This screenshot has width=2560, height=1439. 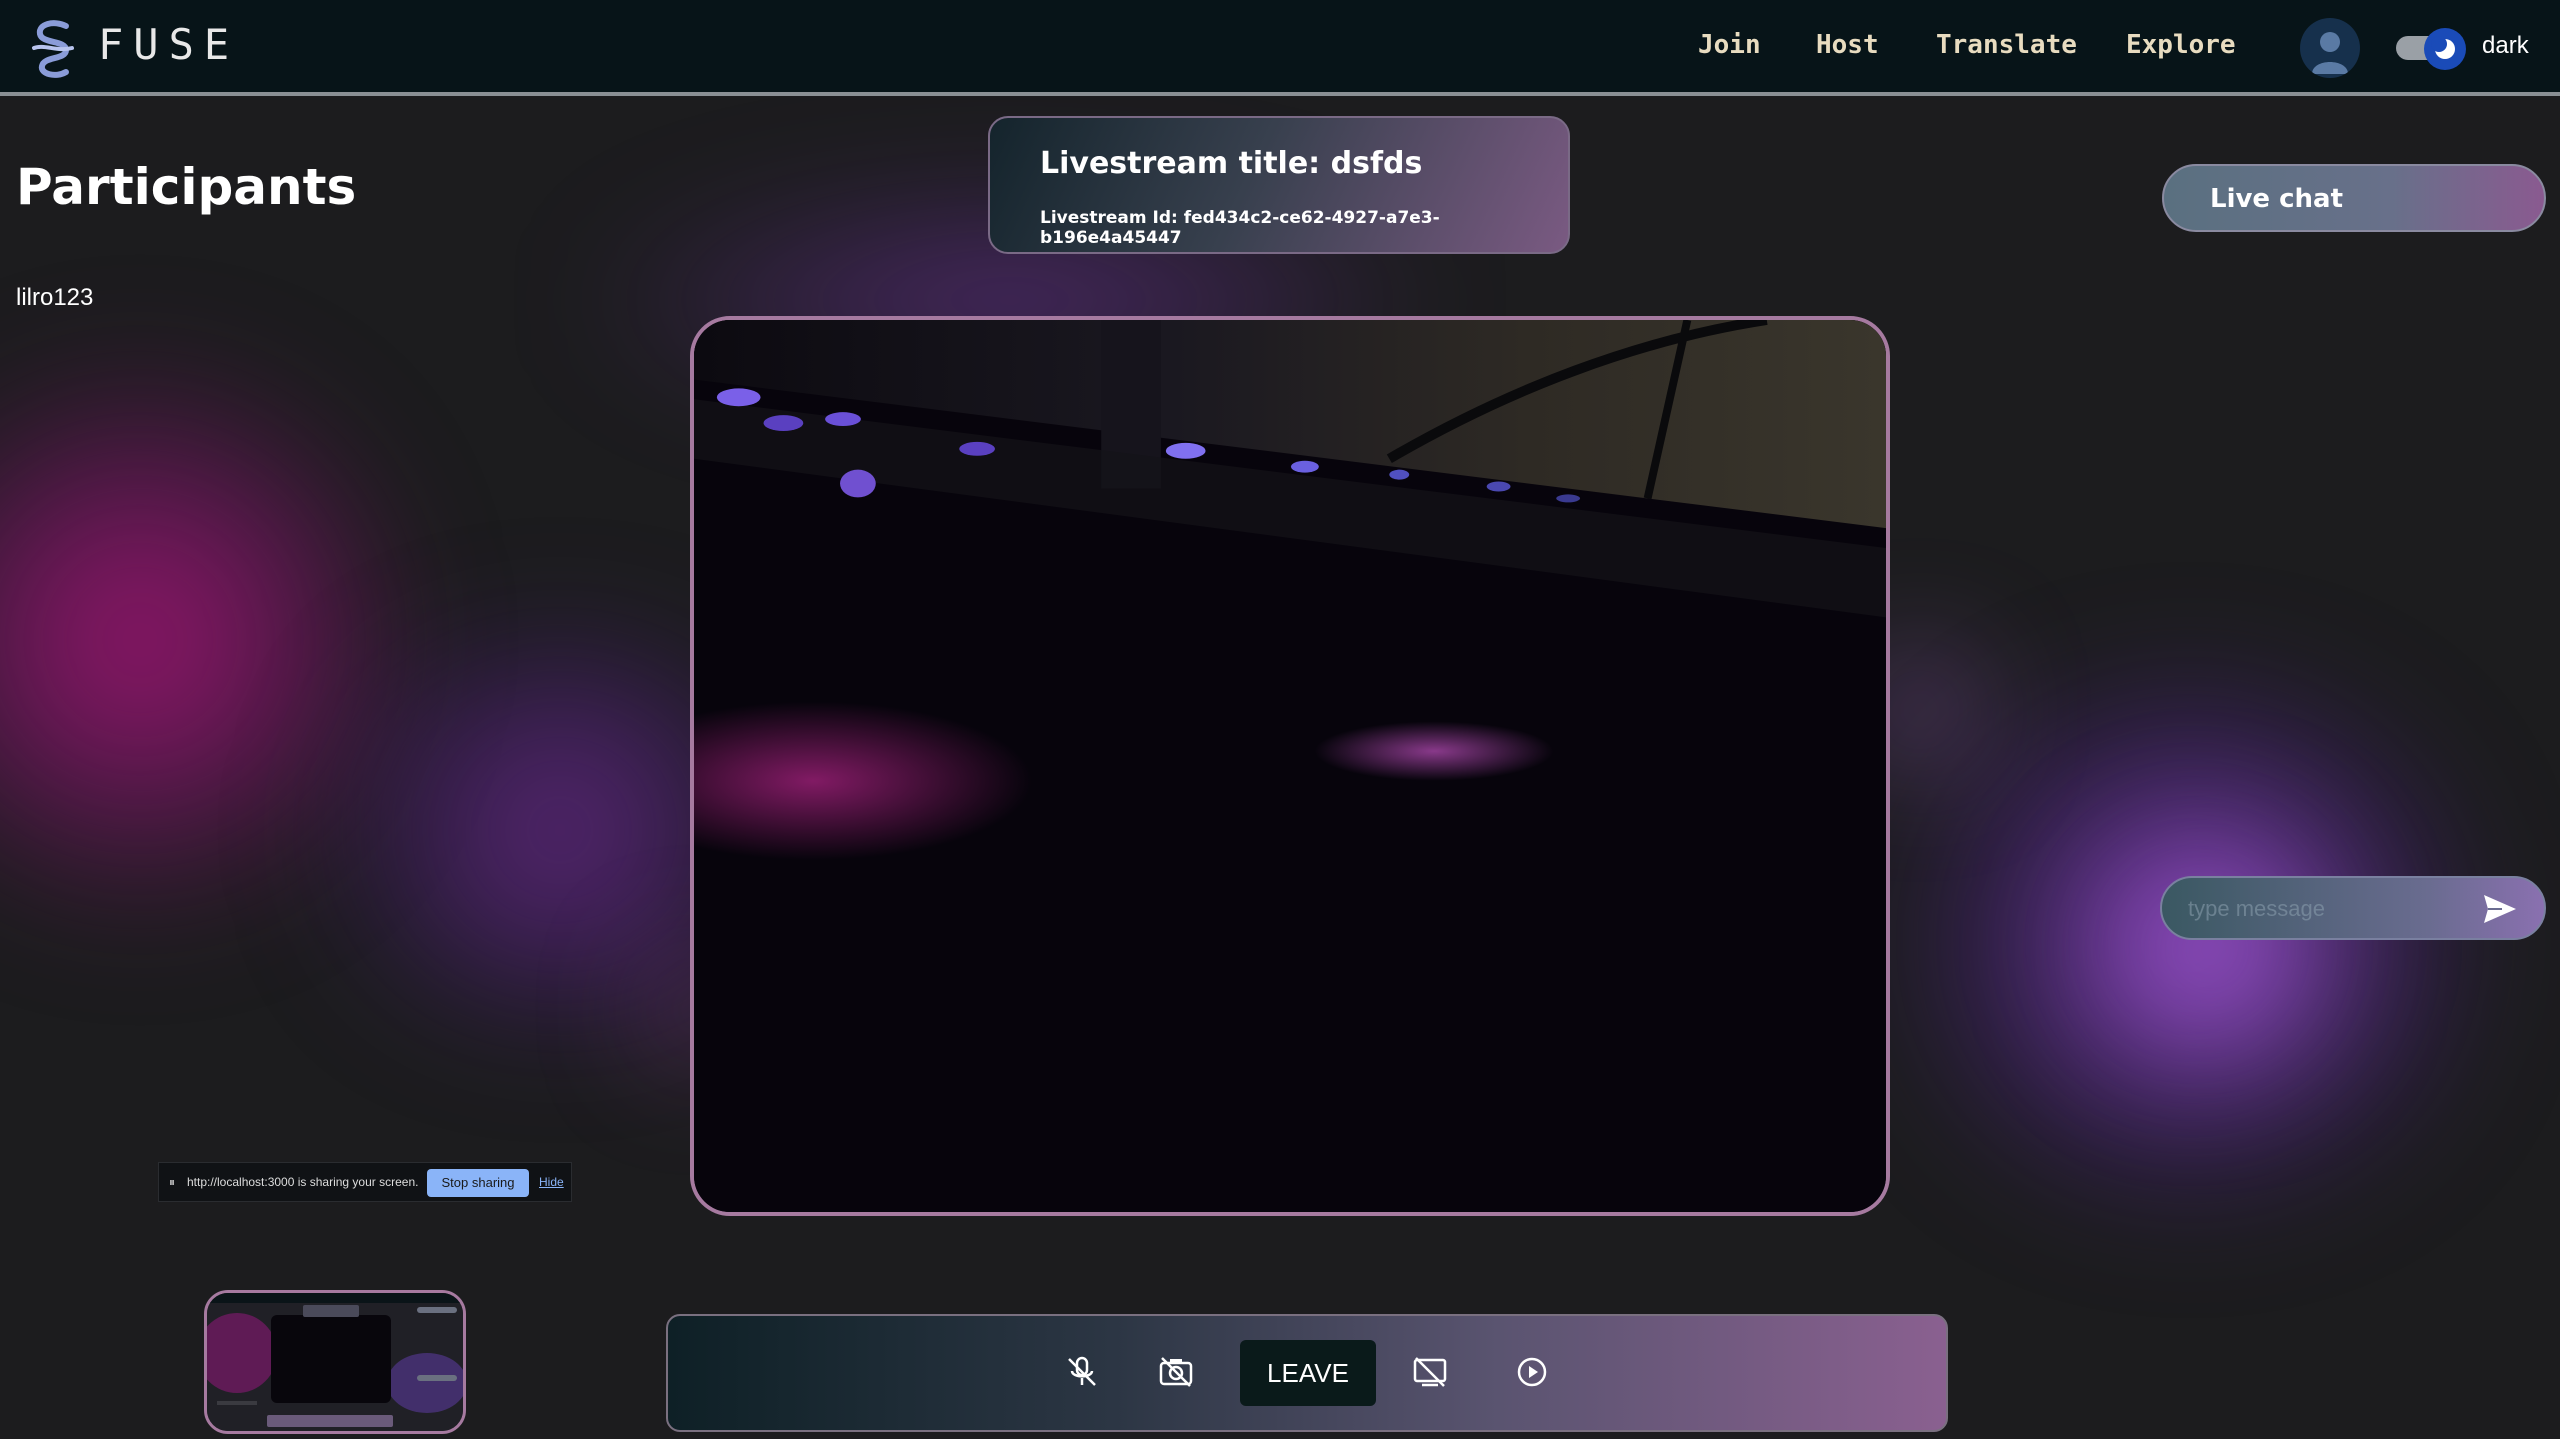 I want to click on thumbnail-preview, so click(x=335, y=1362).